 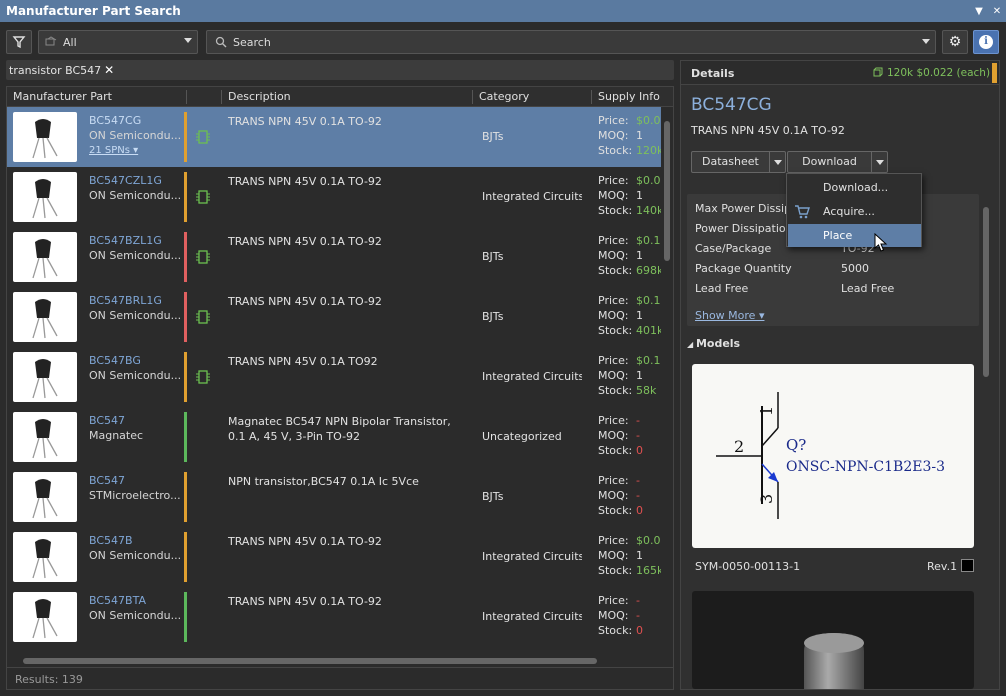 I want to click on part-description: NPN transistor,BC547 0.1A Ic 5Vce, so click(x=323, y=481).